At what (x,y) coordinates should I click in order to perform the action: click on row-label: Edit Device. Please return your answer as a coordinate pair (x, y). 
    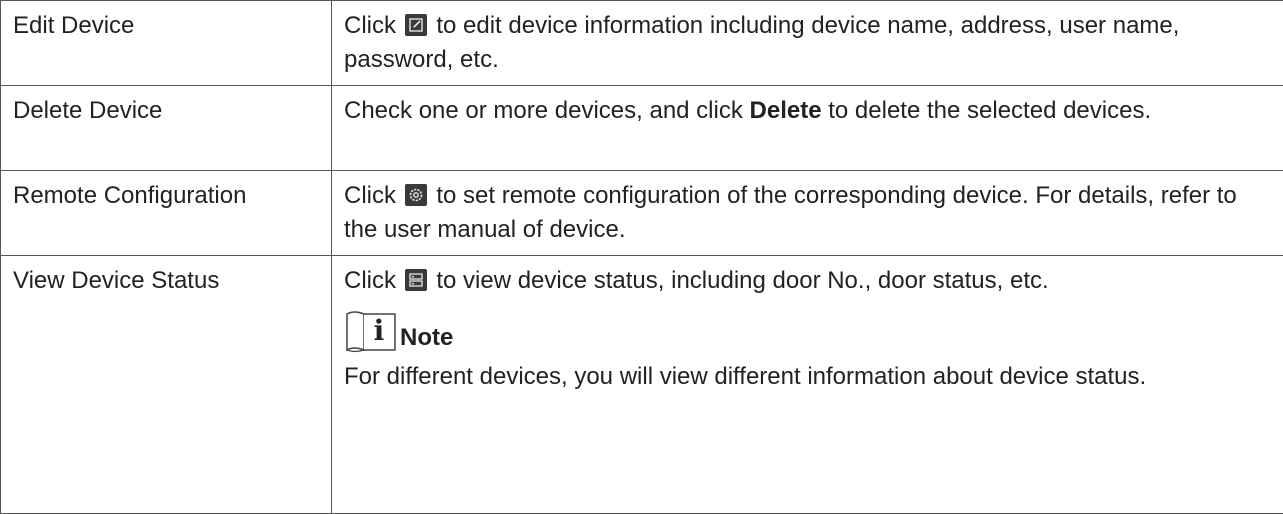
    Looking at the image, I should click on (73, 25).